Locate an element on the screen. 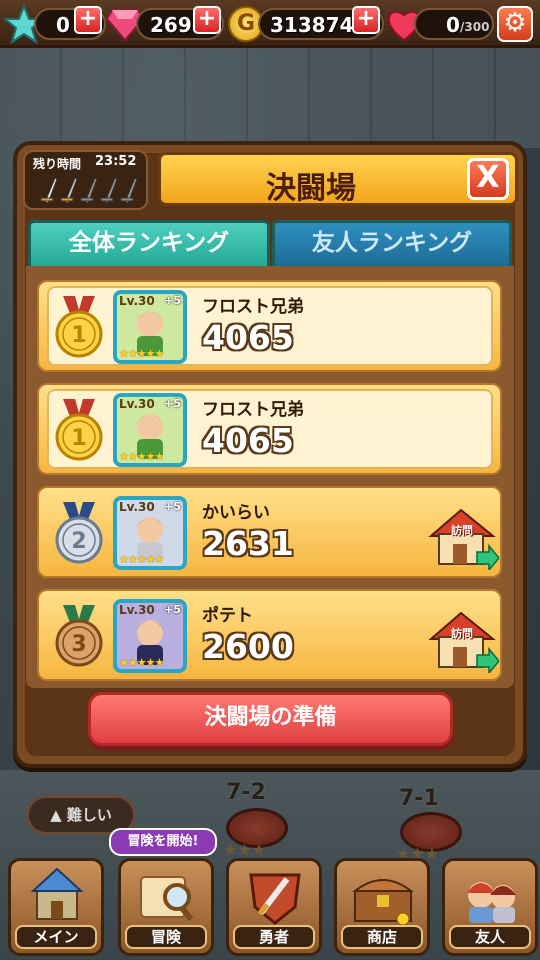  rank-number: 2 is located at coordinates (78, 541).